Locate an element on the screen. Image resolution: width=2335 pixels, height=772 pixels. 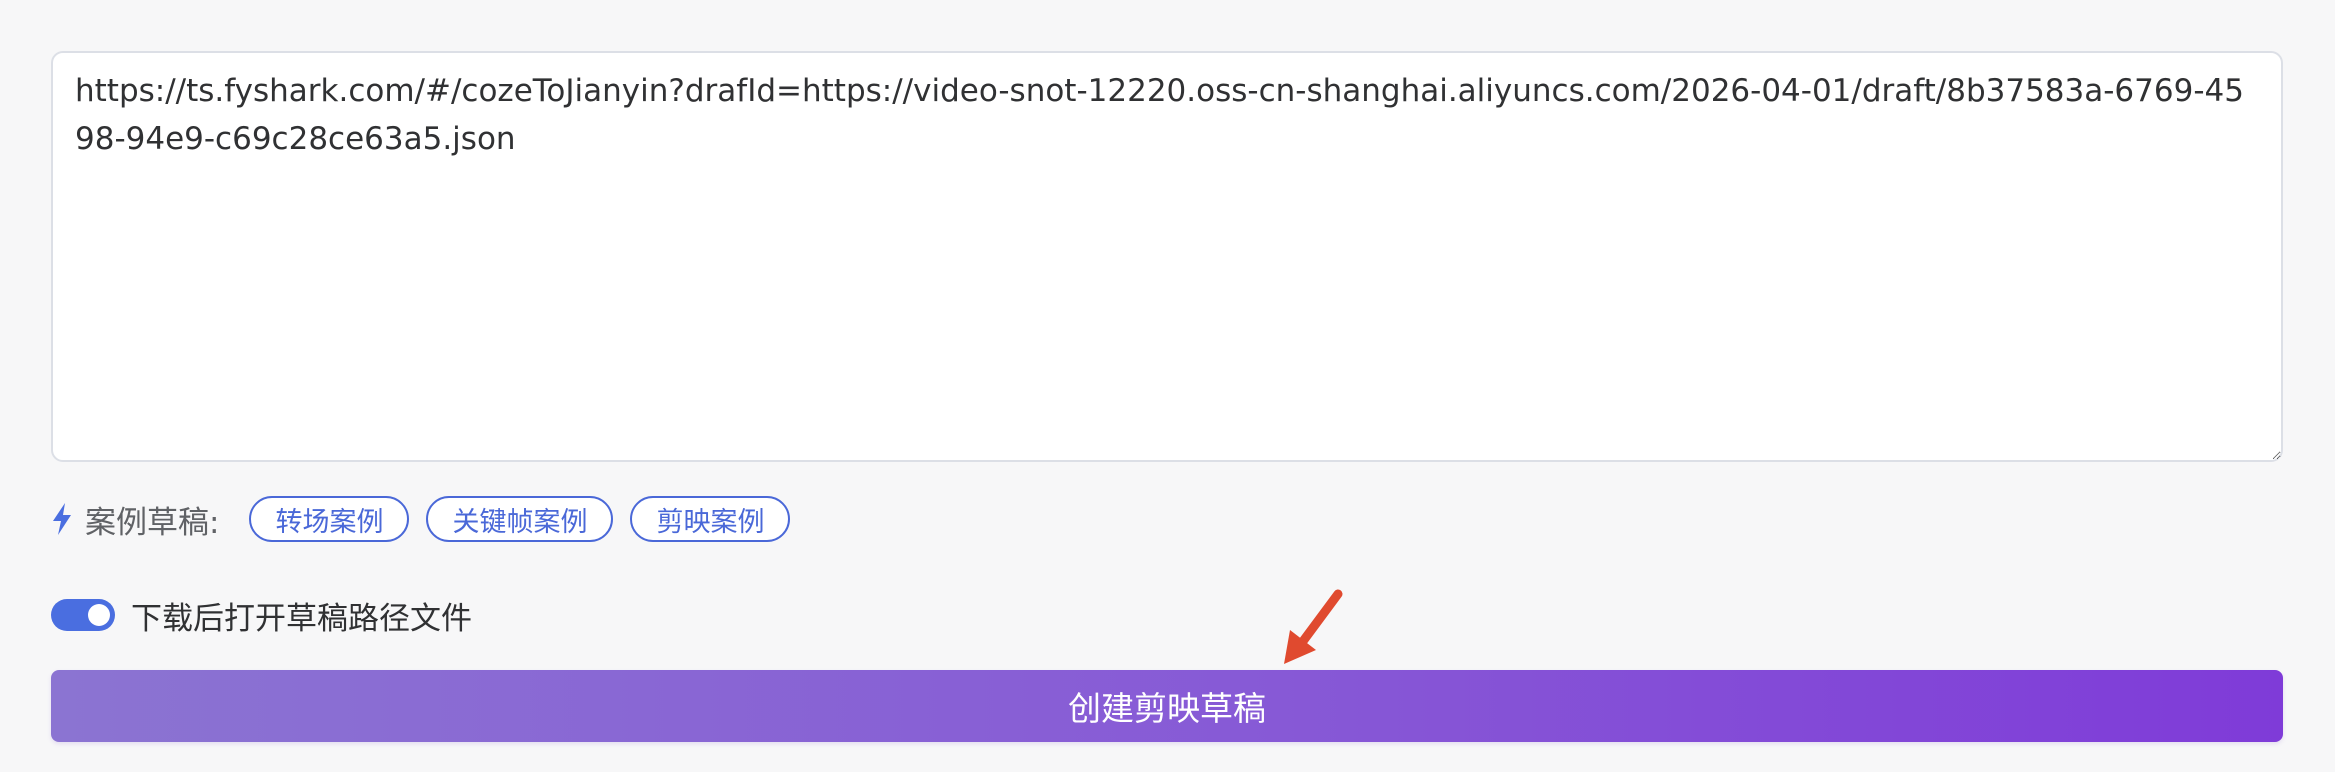
toggle-knob is located at coordinates (99, 615).